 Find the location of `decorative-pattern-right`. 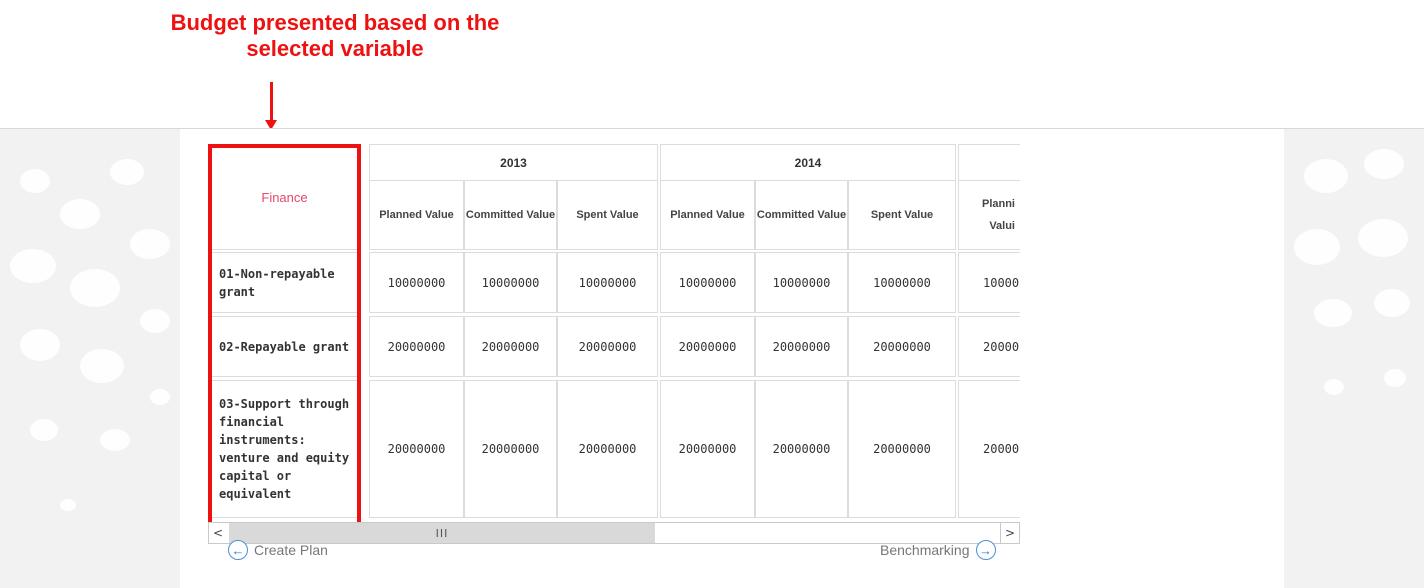

decorative-pattern-right is located at coordinates (1354, 358).